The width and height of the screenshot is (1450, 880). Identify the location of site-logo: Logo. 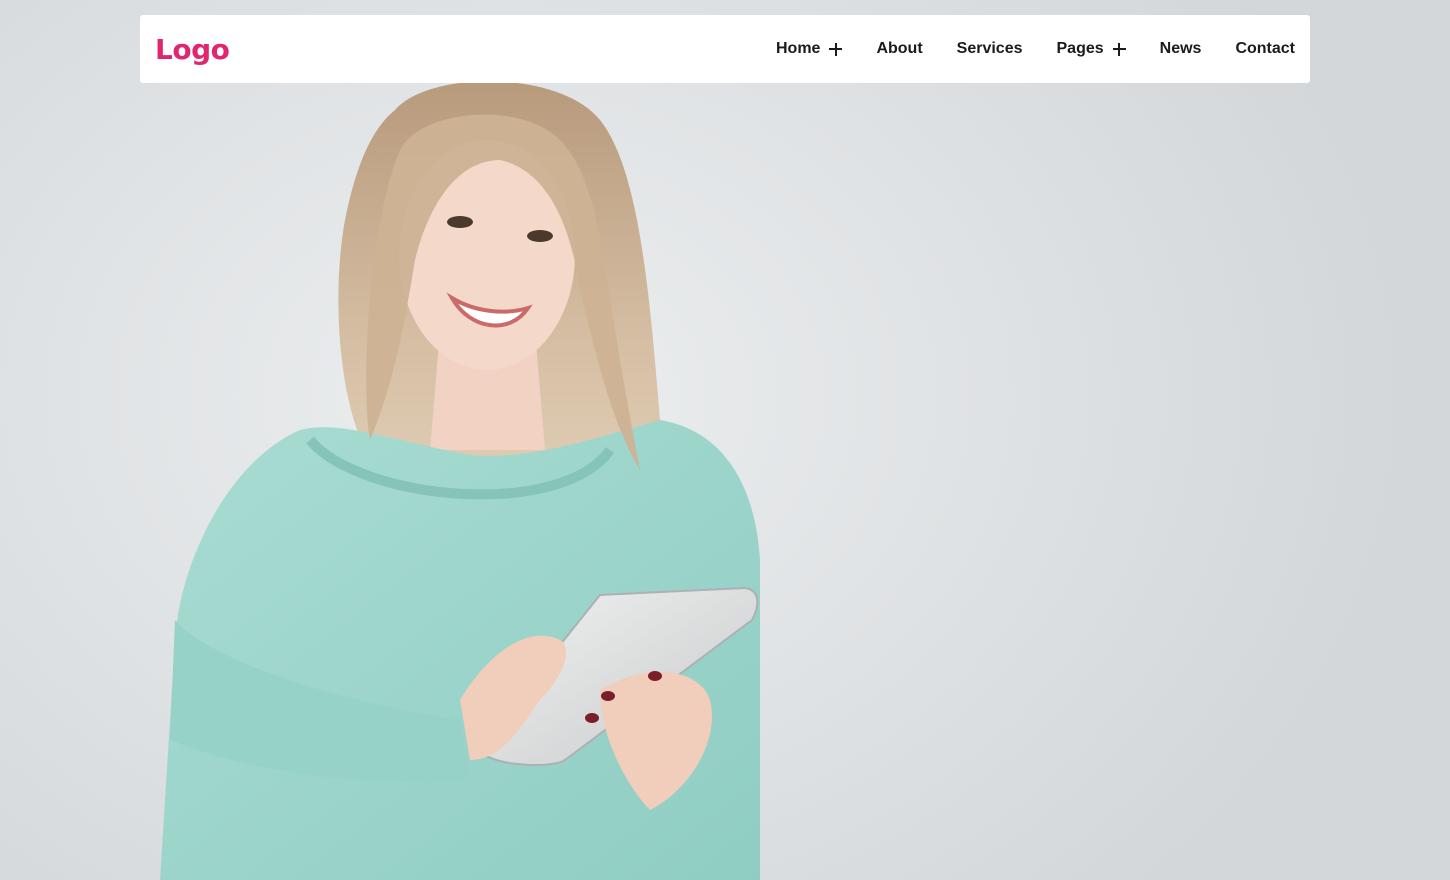
(192, 49).